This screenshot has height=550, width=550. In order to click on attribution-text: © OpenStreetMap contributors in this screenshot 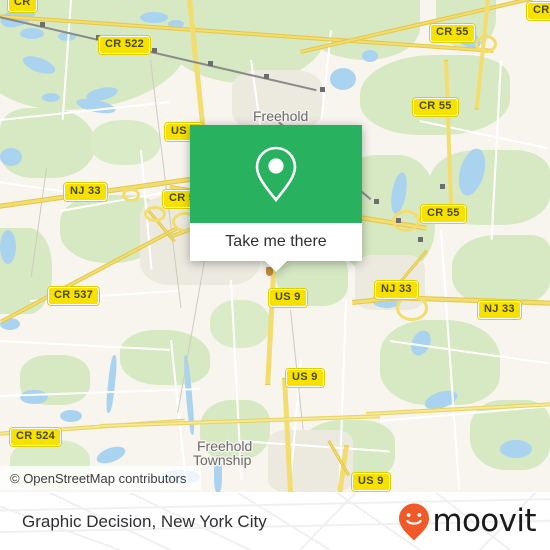, I will do `click(98, 478)`.